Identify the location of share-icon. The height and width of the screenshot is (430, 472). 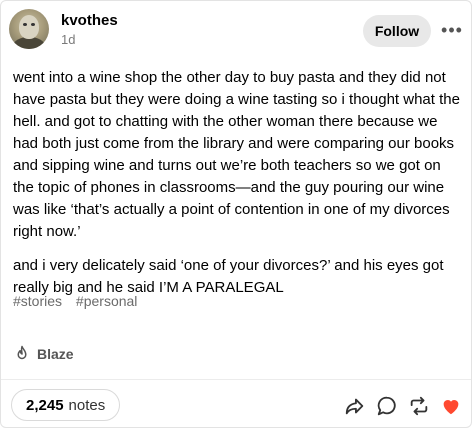
(355, 406).